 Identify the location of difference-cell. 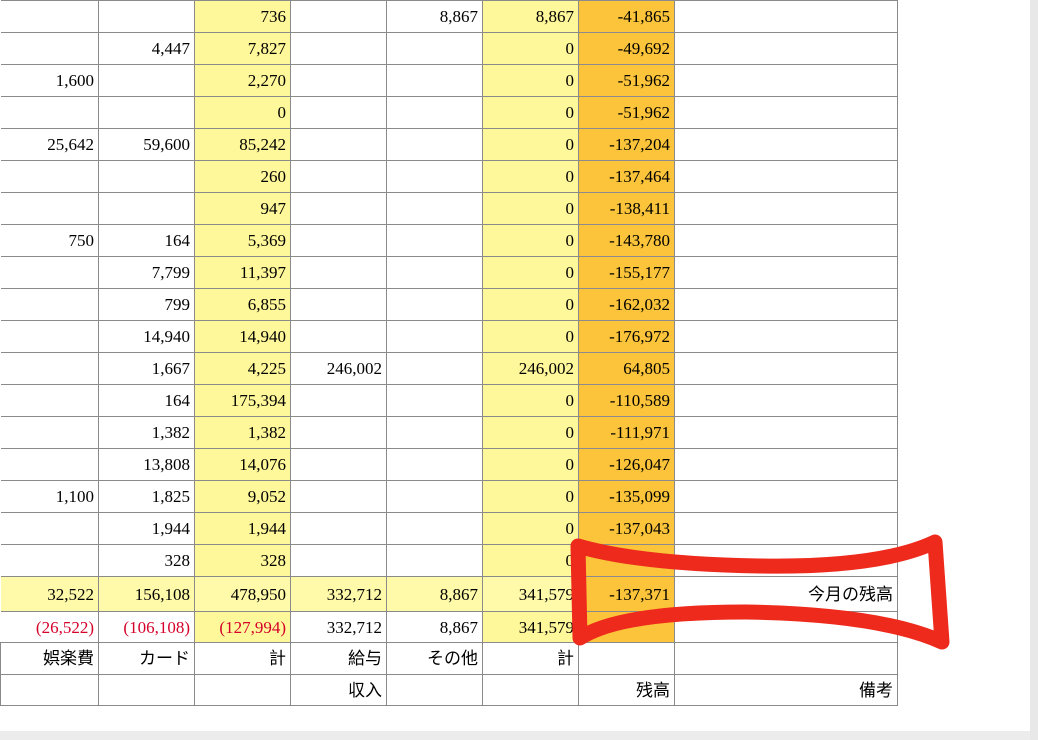
(786, 627).